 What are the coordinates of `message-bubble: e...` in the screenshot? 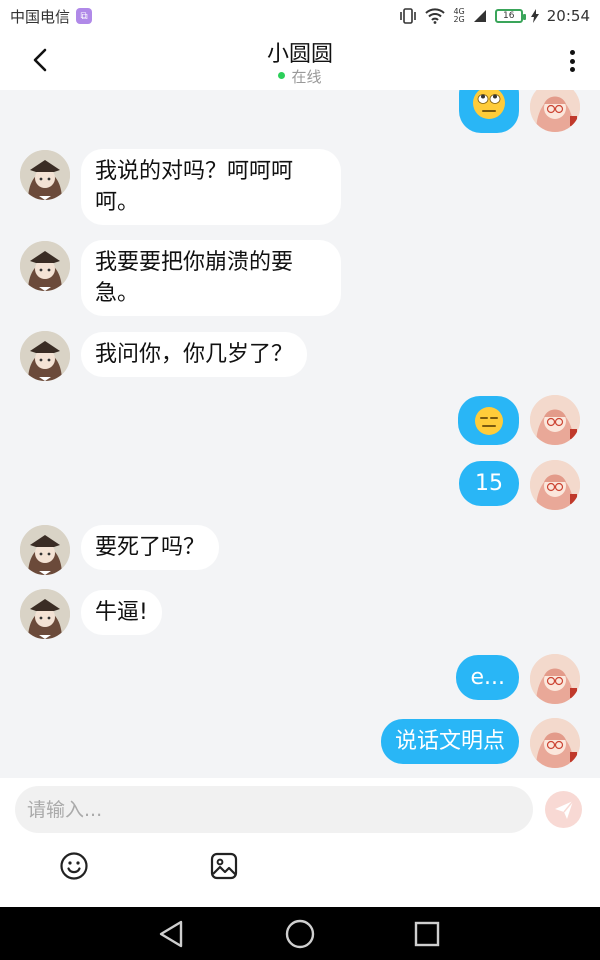 It's located at (487, 677).